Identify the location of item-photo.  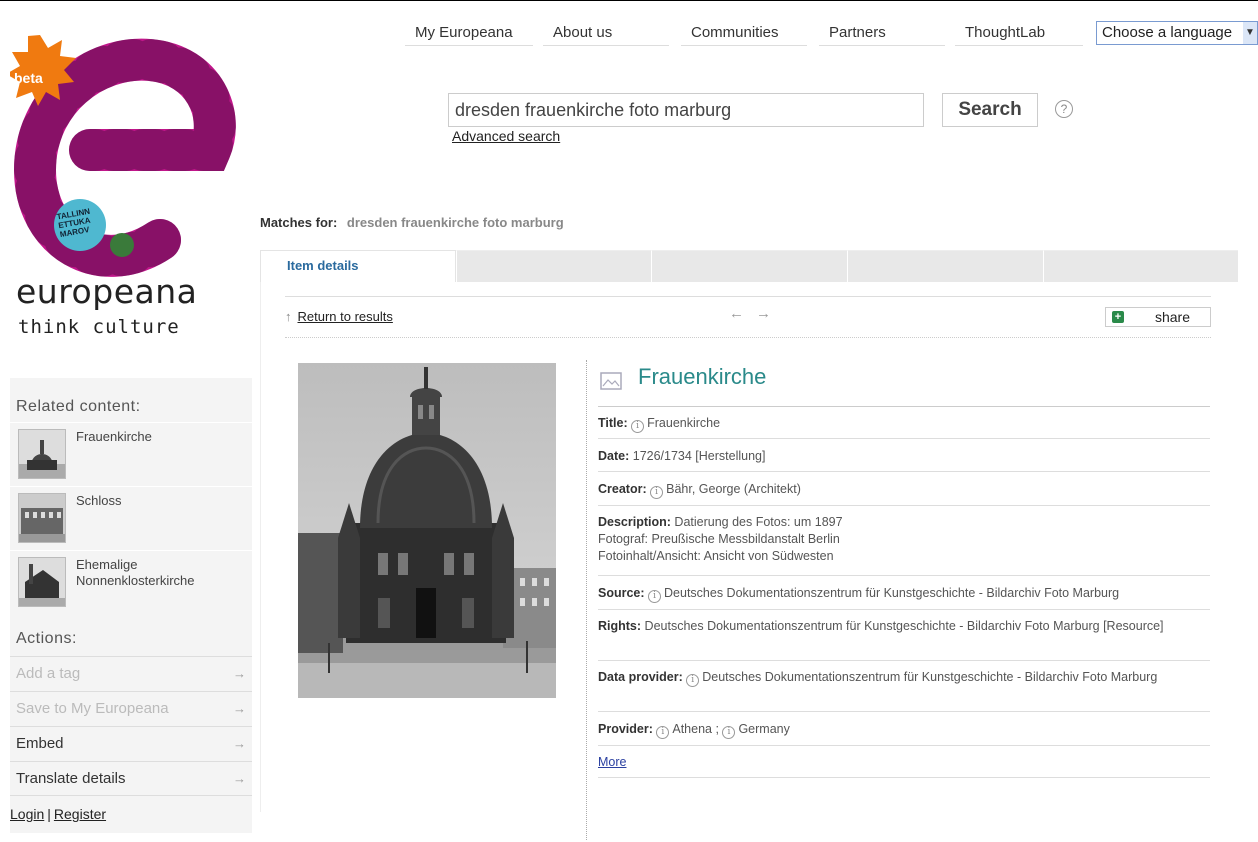
(427, 530).